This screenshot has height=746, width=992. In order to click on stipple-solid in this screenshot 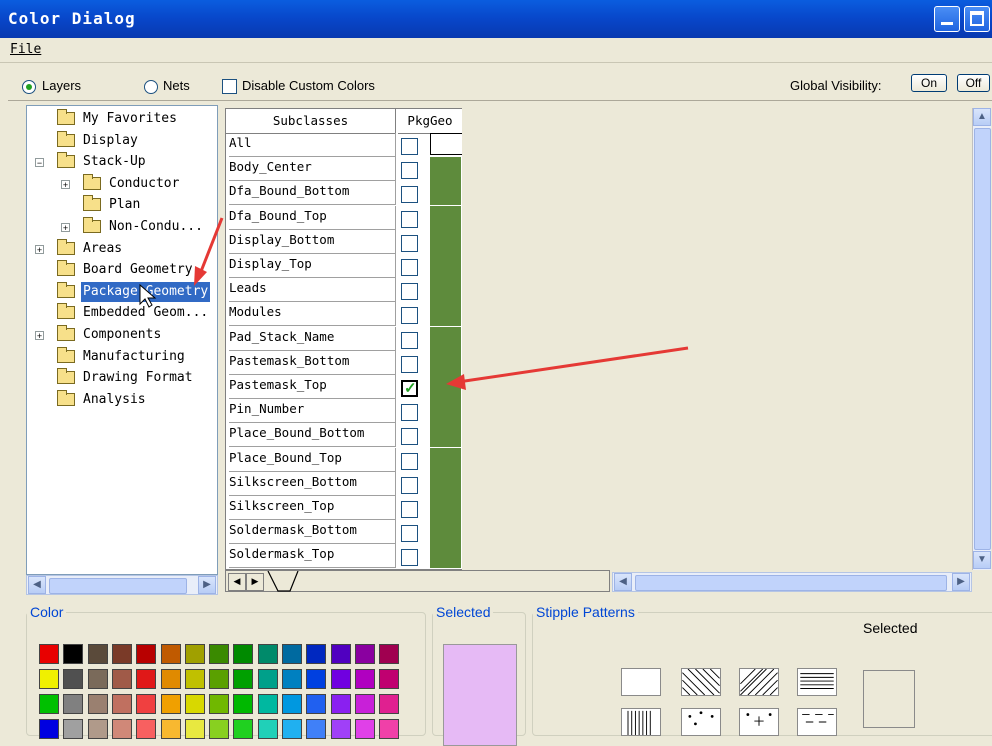, I will do `click(641, 682)`.